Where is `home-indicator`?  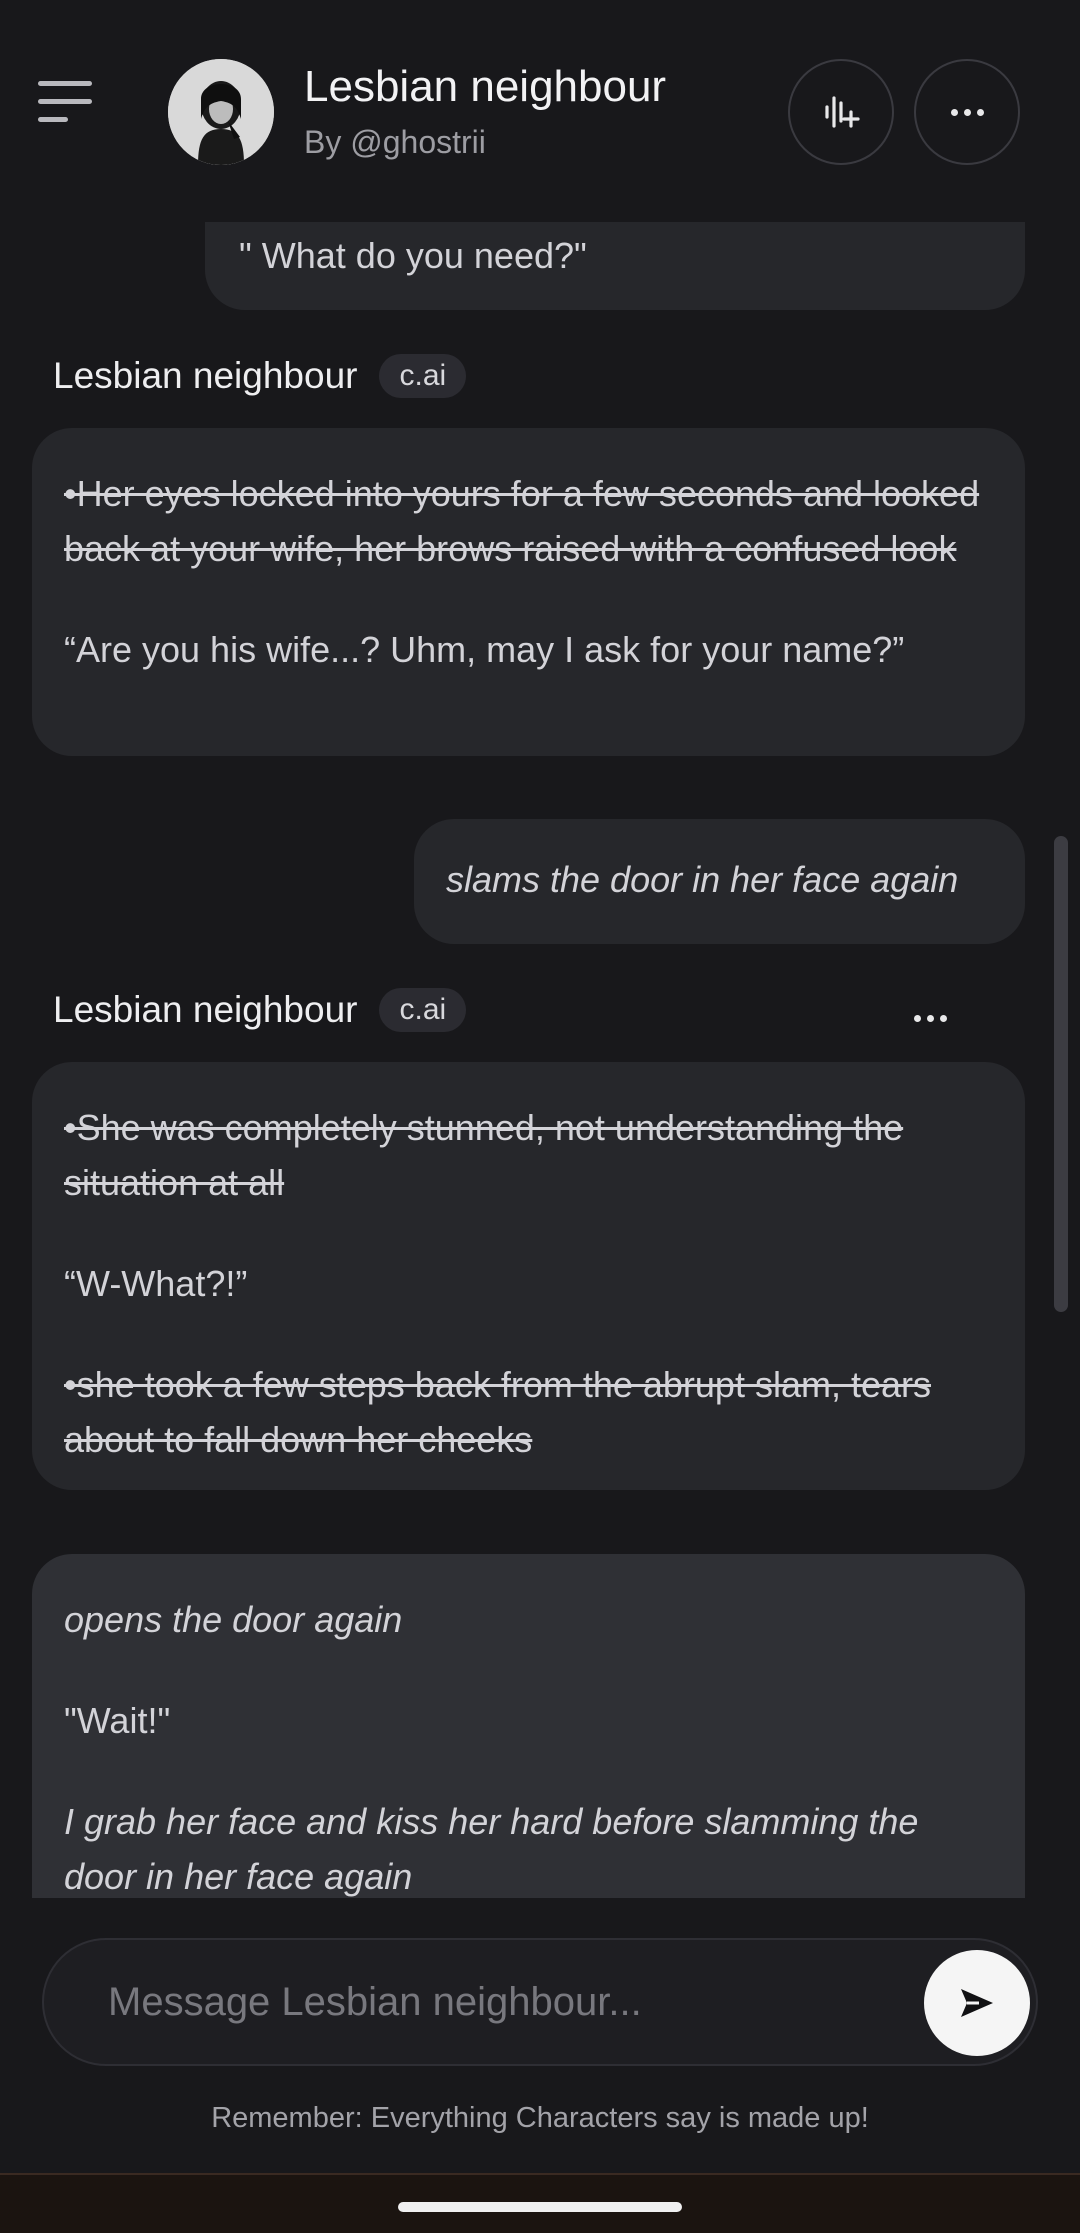 home-indicator is located at coordinates (540, 2207).